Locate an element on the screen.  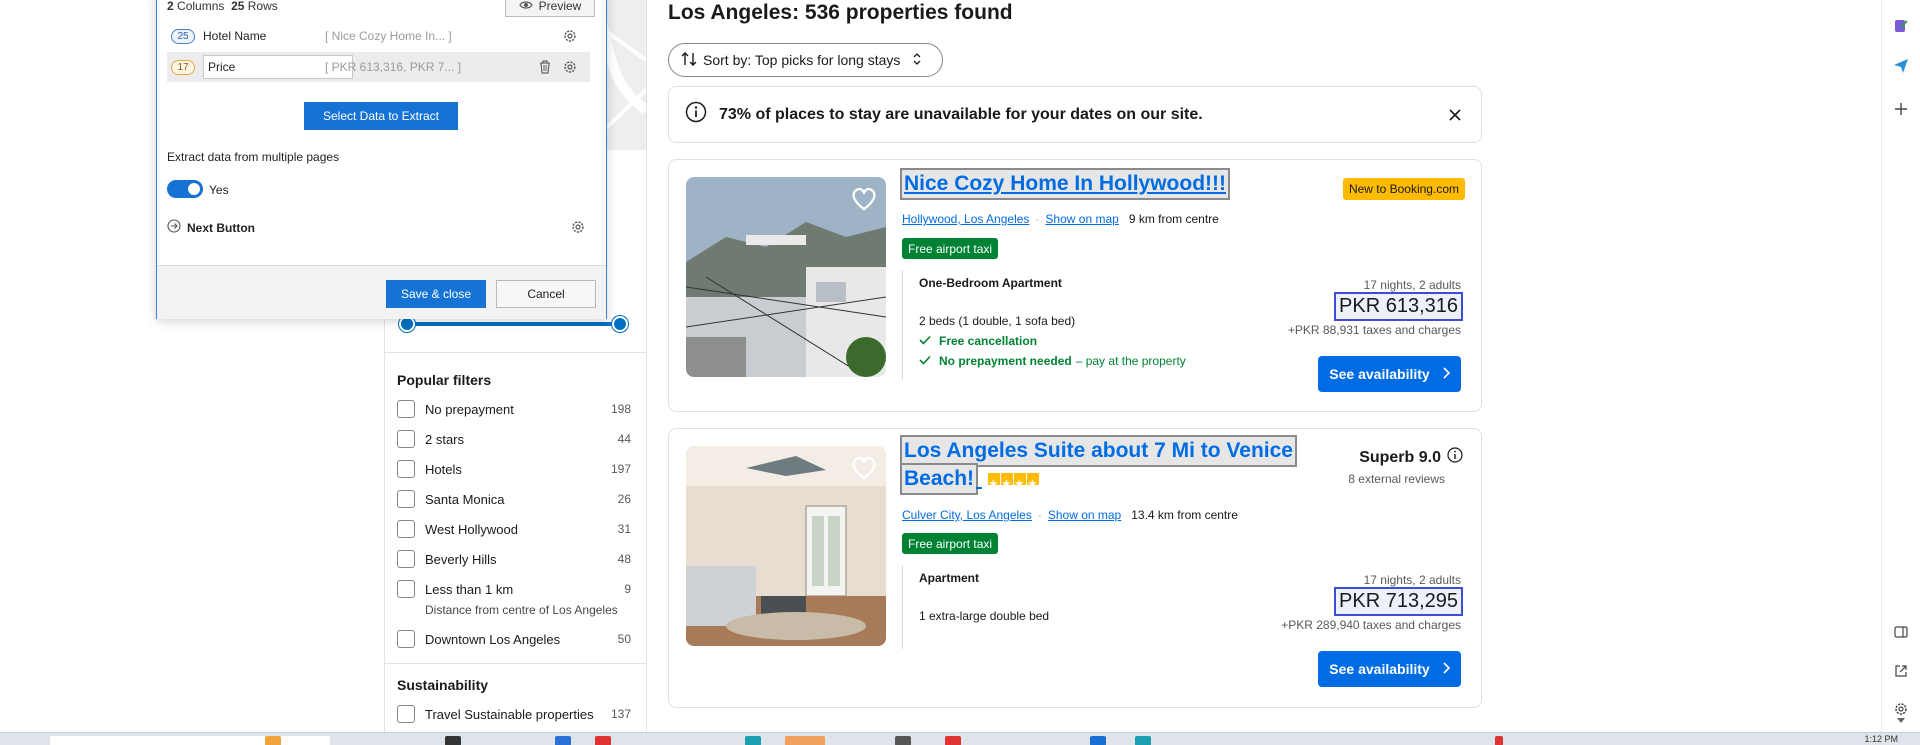
filter-west-hollywood: West Hollywood 31 is located at coordinates (514, 529).